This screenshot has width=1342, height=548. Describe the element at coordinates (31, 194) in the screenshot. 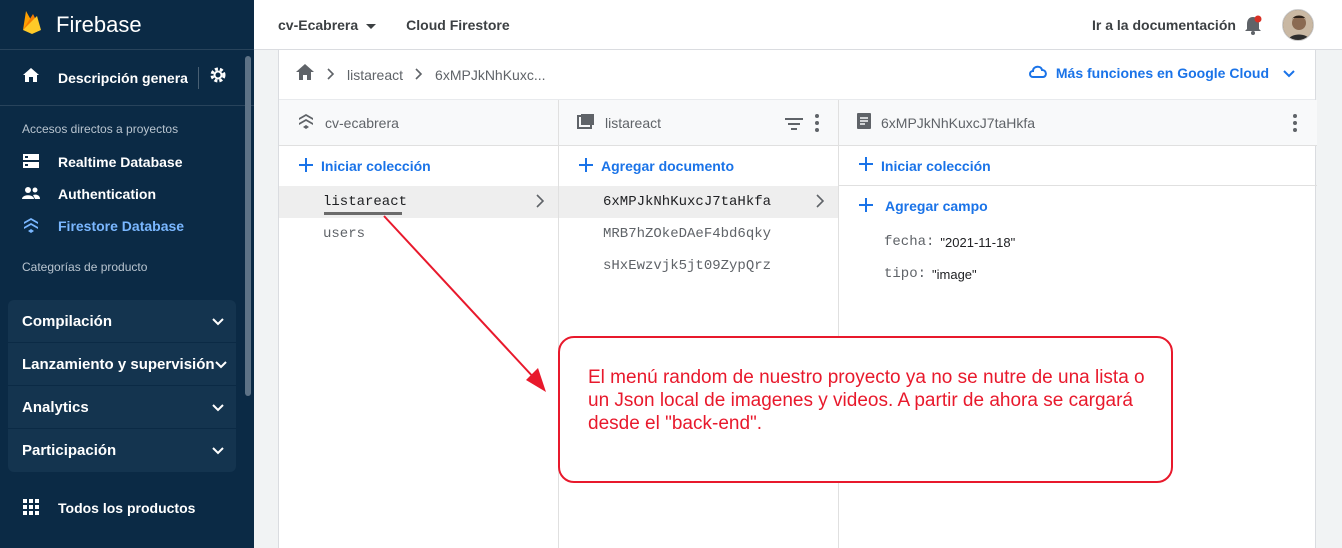

I see `people-icon` at that location.